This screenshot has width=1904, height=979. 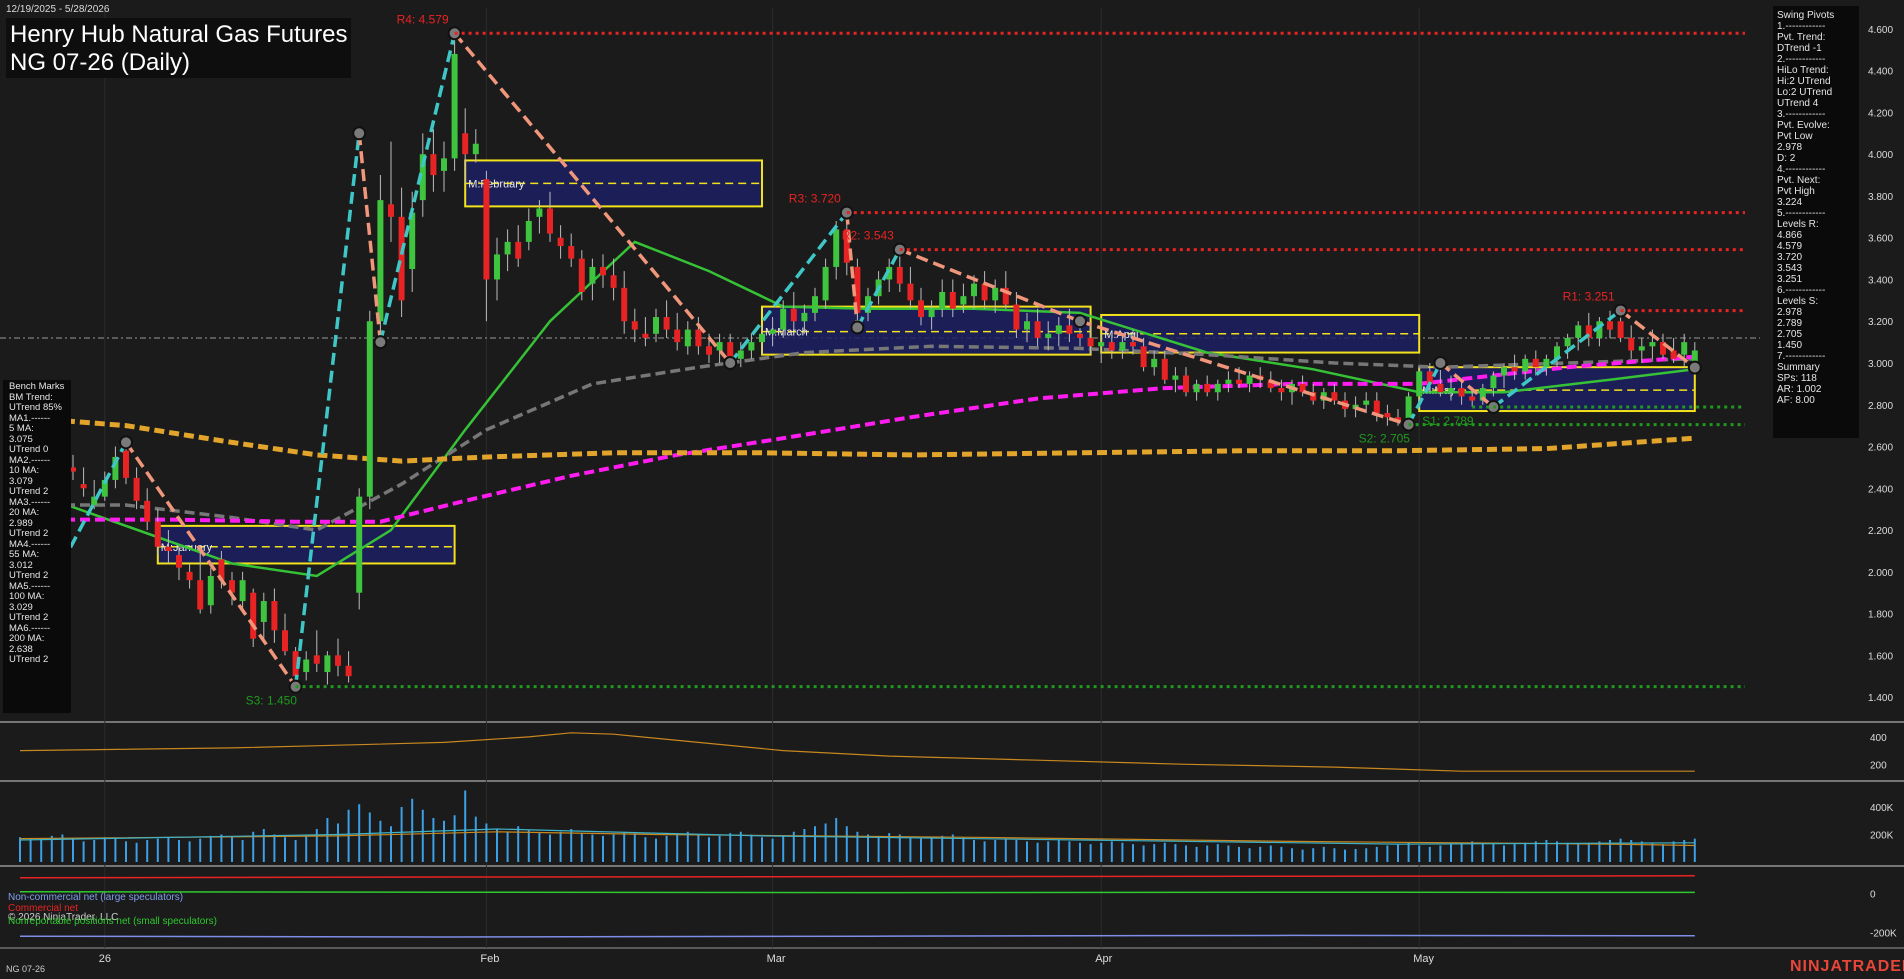 What do you see at coordinates (857, 936) in the screenshot?
I see `cot-net-line` at bounding box center [857, 936].